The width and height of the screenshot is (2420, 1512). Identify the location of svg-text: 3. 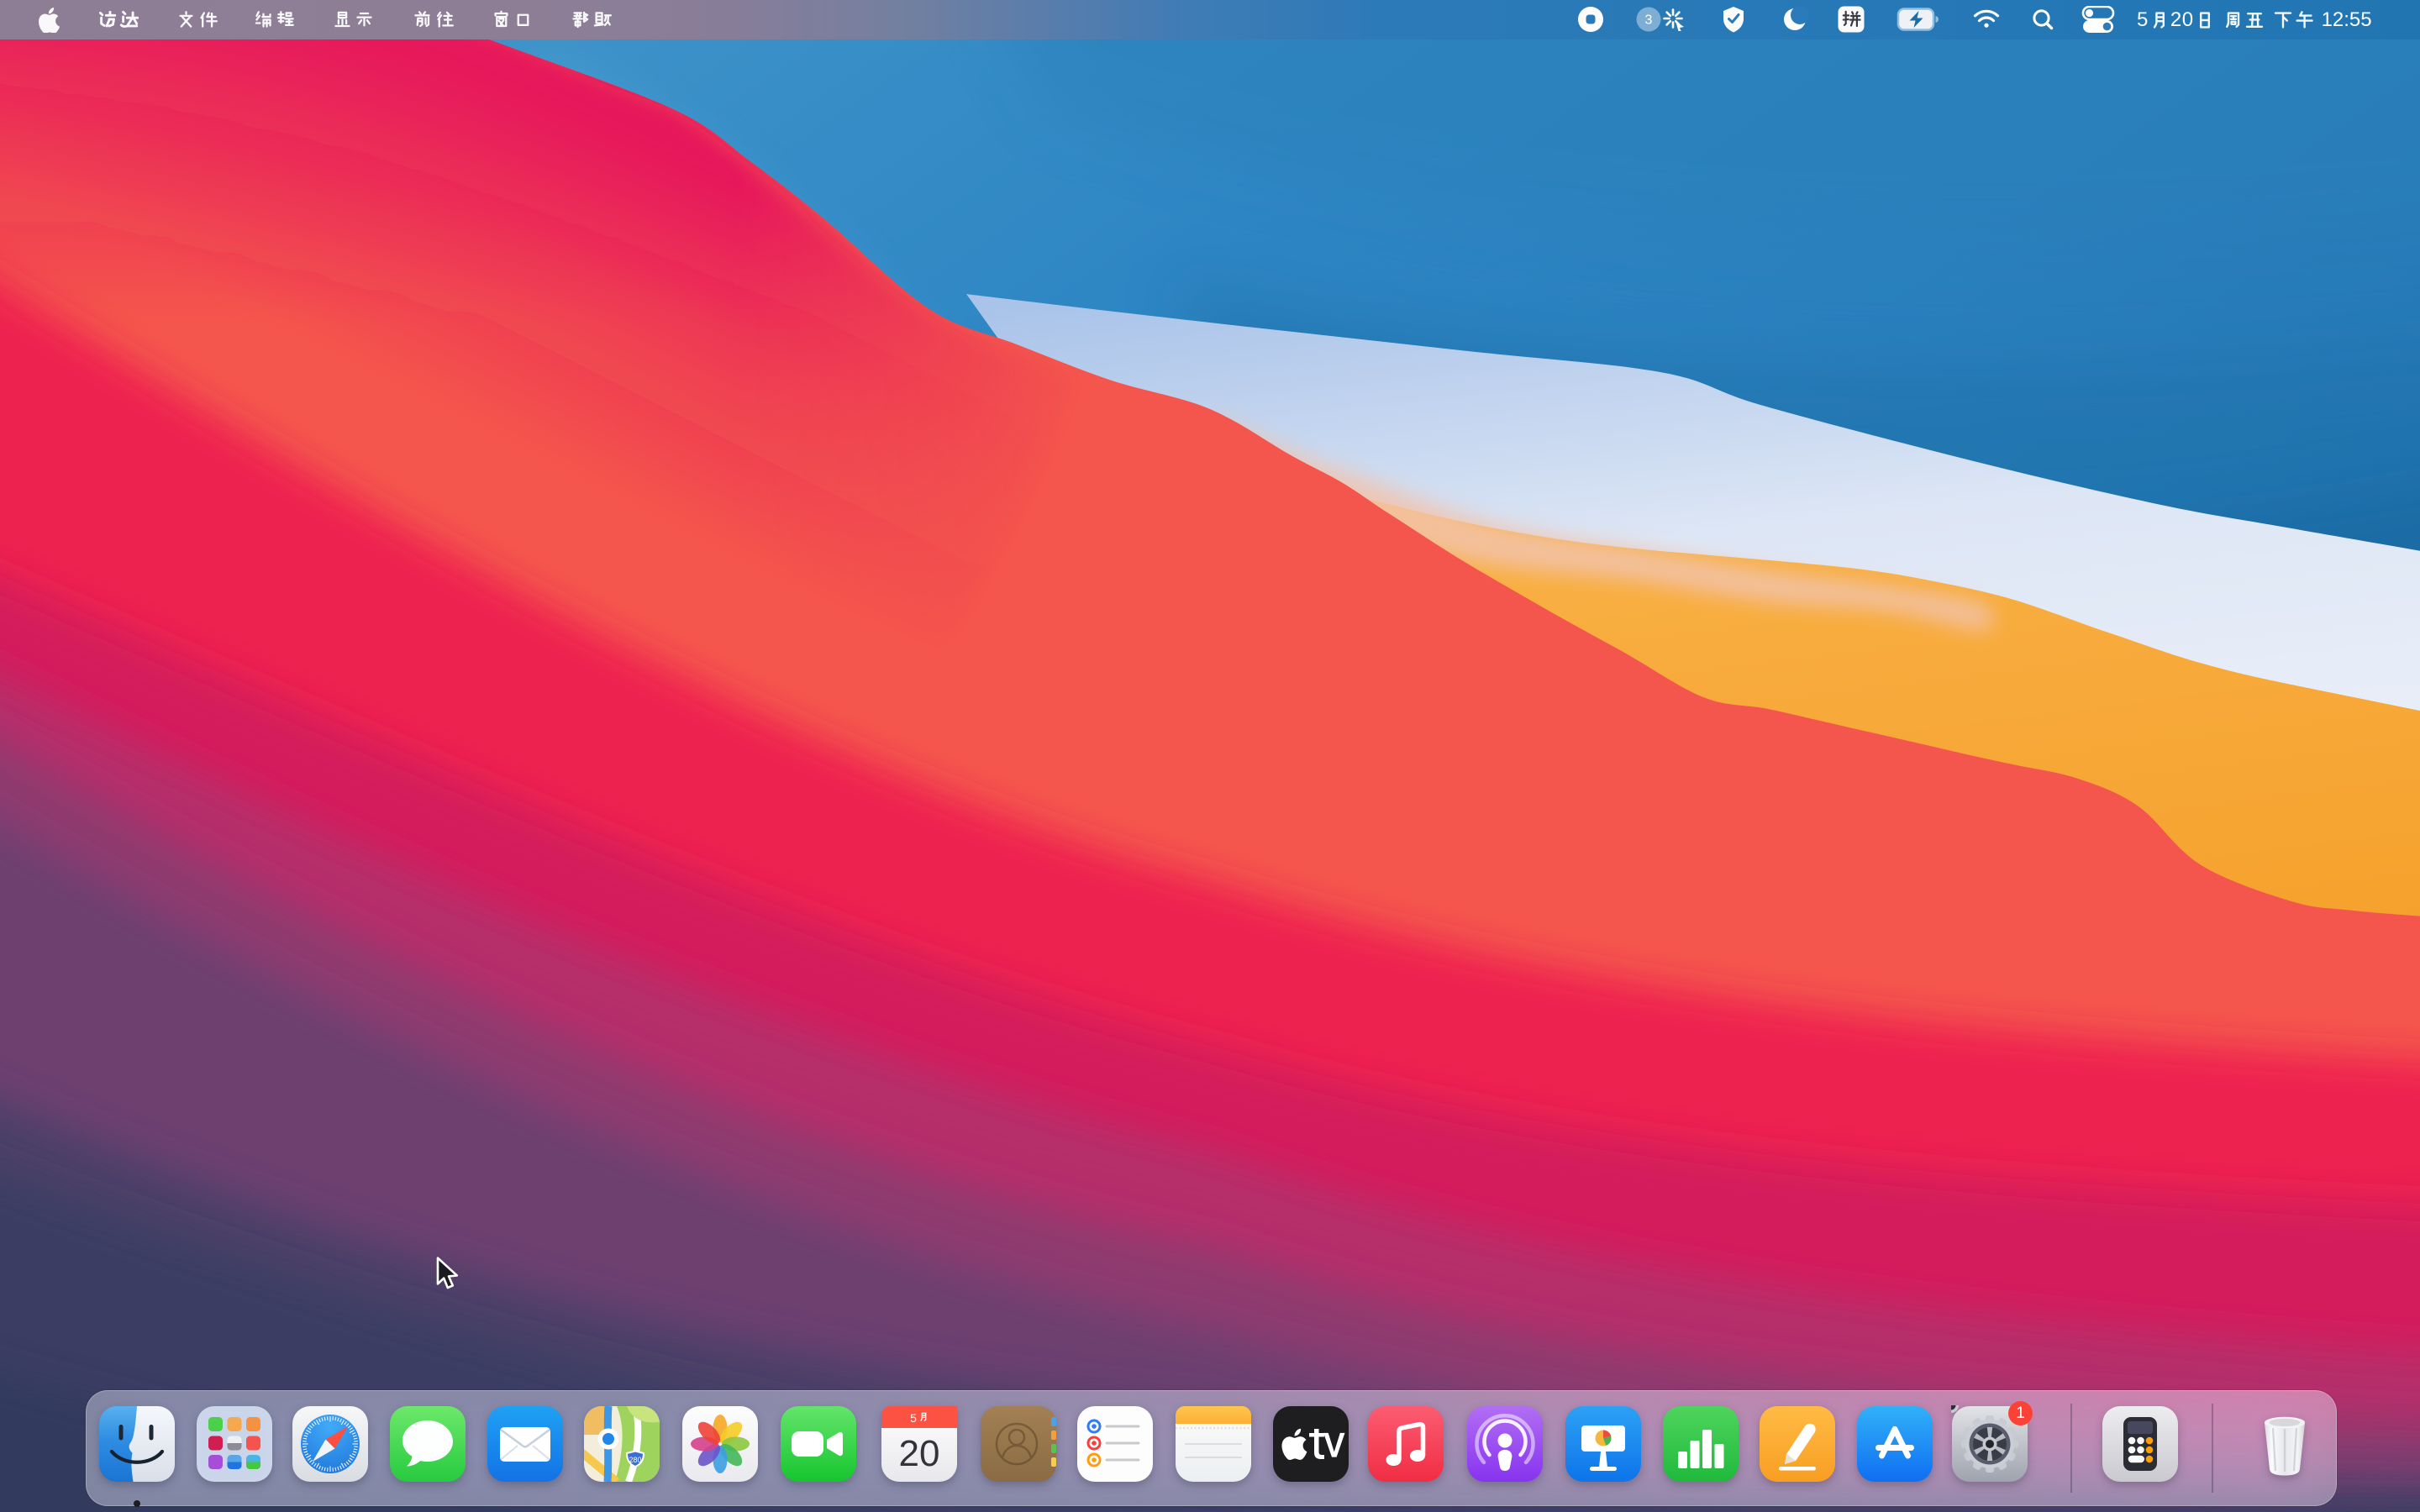
(1649, 20).